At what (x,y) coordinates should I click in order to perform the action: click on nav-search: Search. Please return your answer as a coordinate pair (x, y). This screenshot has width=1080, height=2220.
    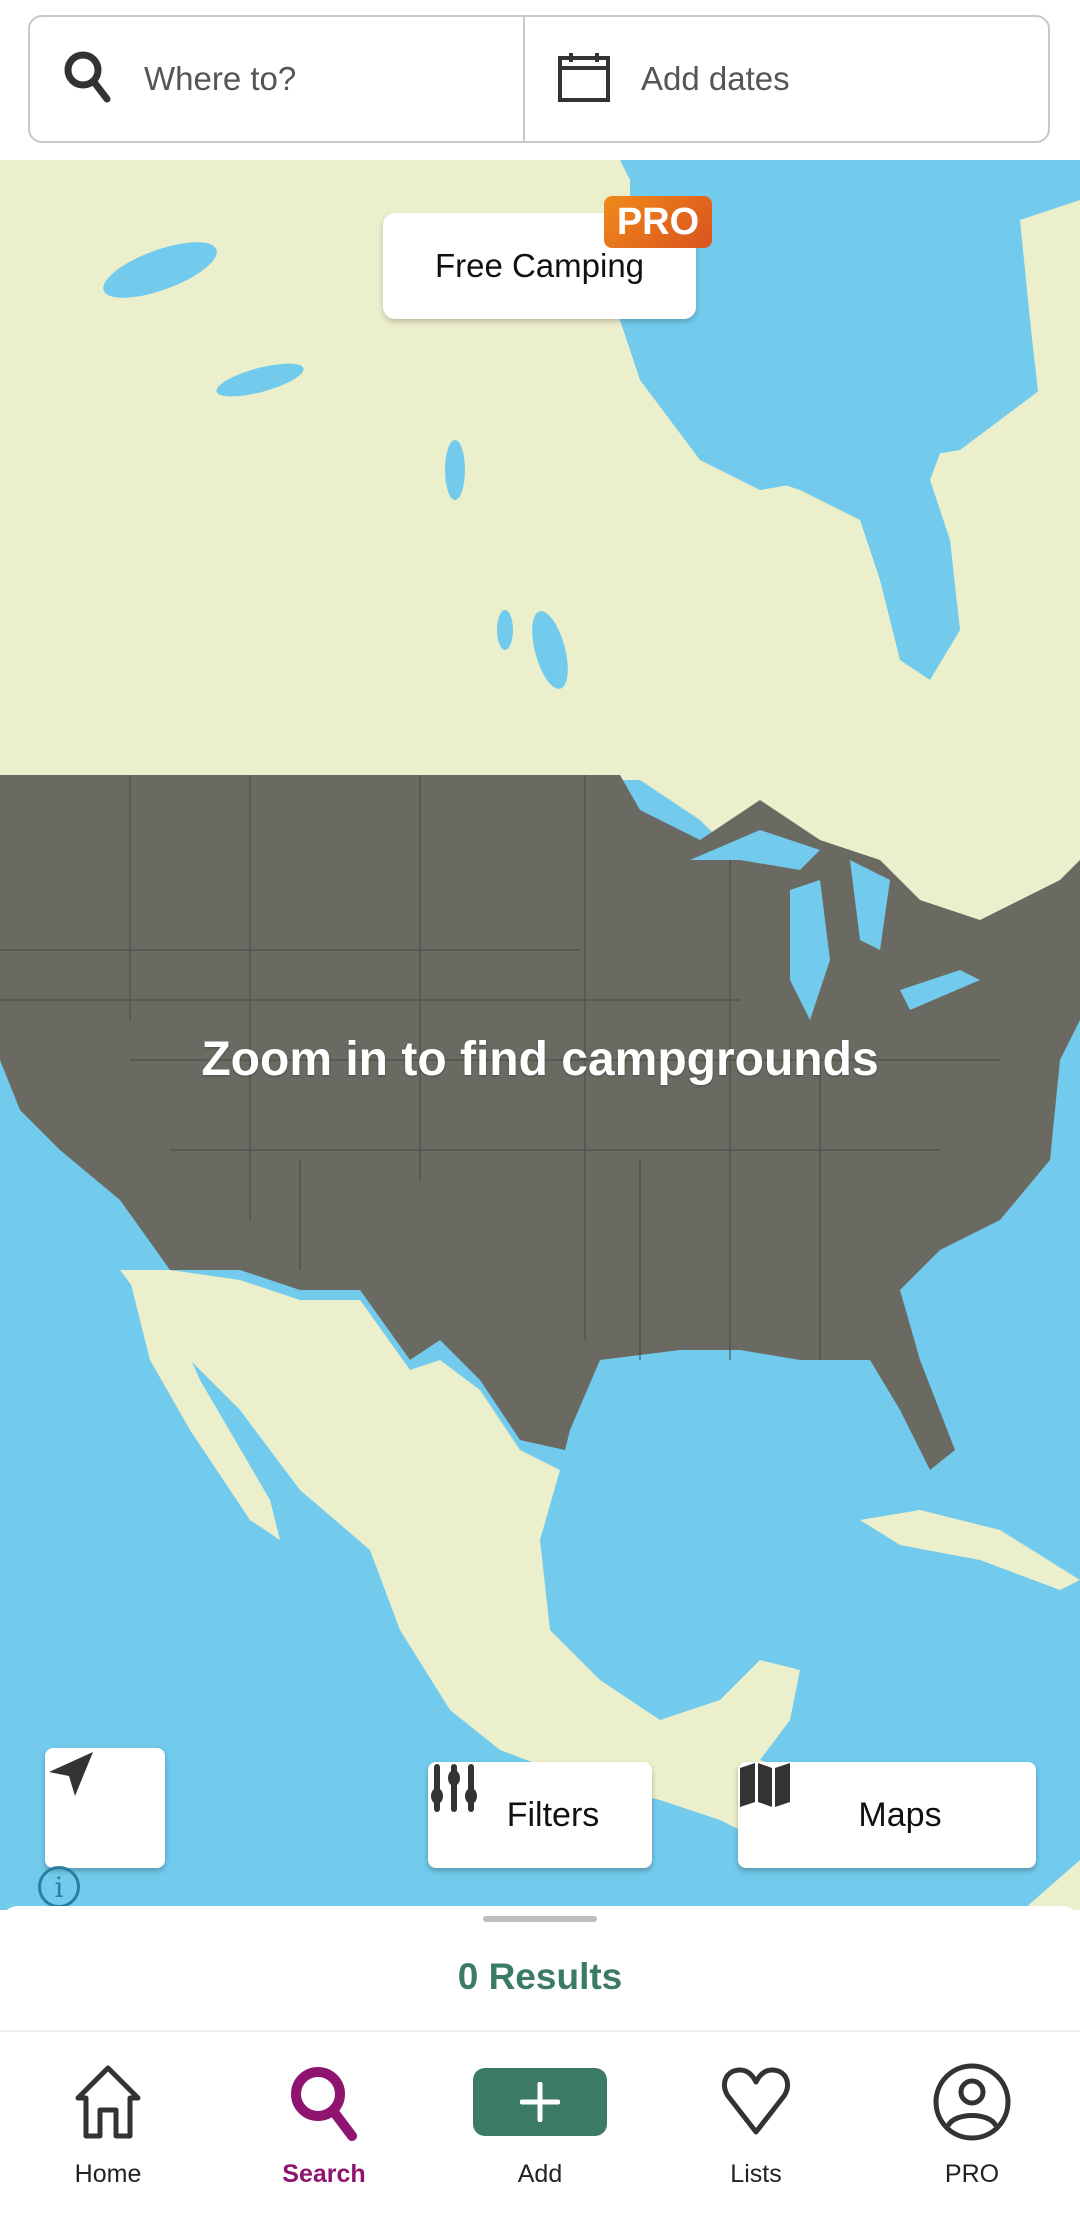
    Looking at the image, I should click on (324, 2126).